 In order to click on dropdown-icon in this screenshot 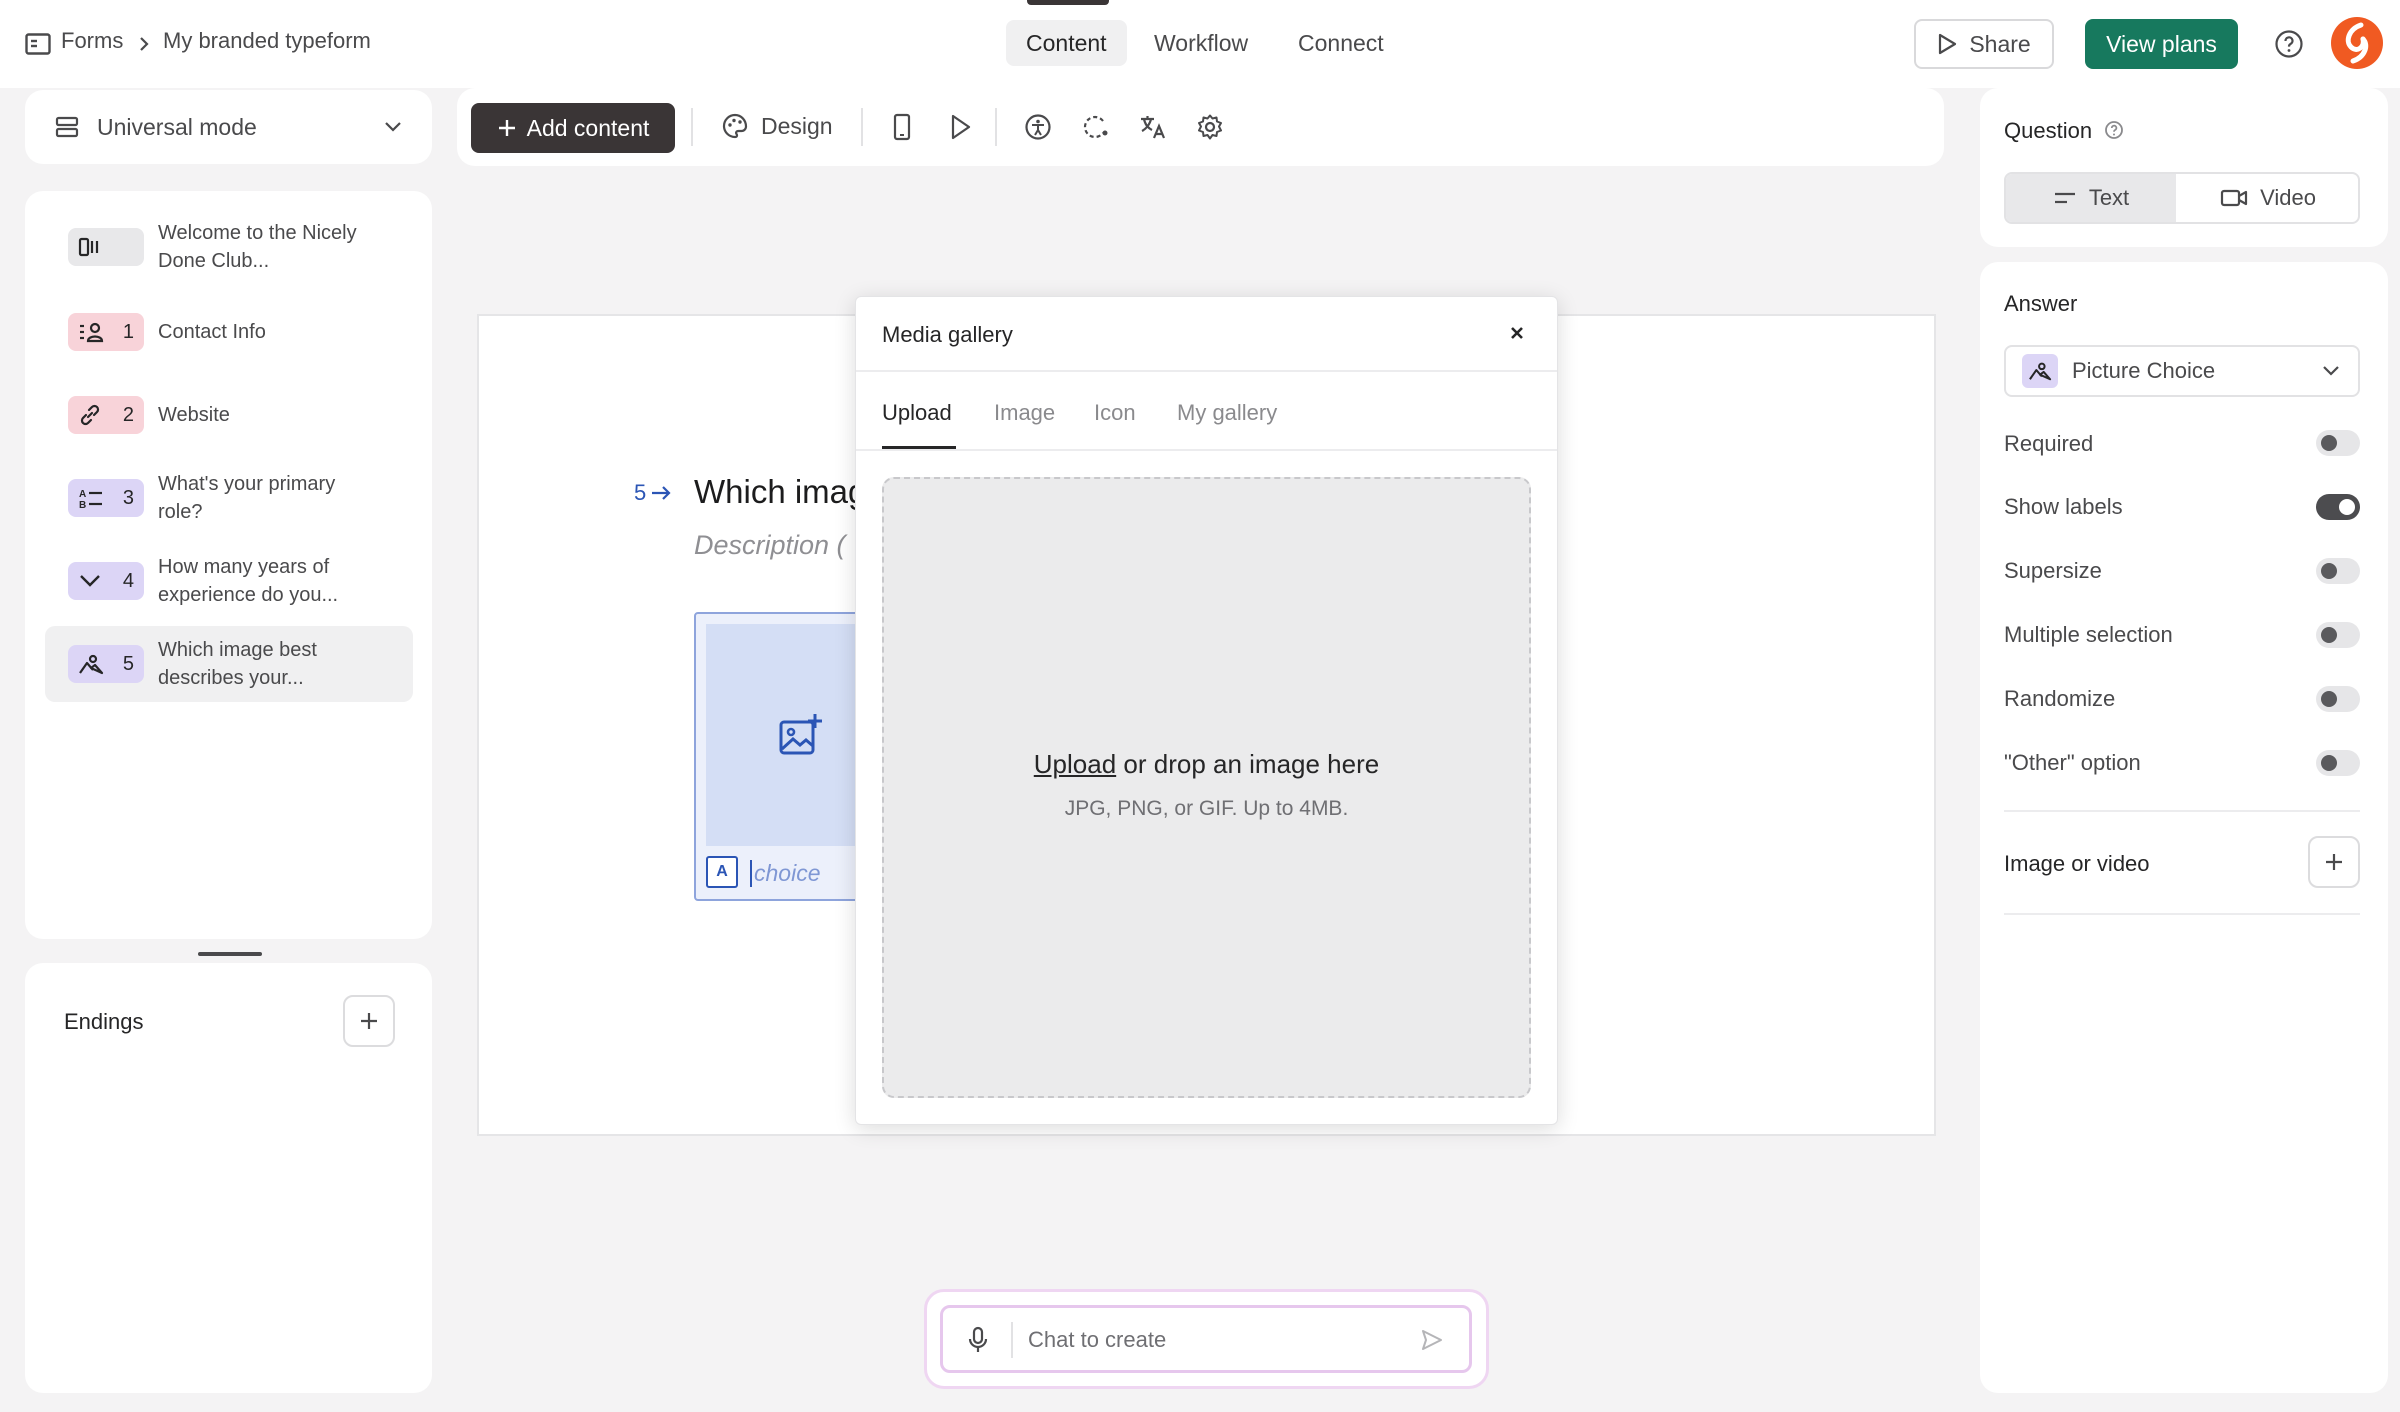, I will do `click(90, 581)`.